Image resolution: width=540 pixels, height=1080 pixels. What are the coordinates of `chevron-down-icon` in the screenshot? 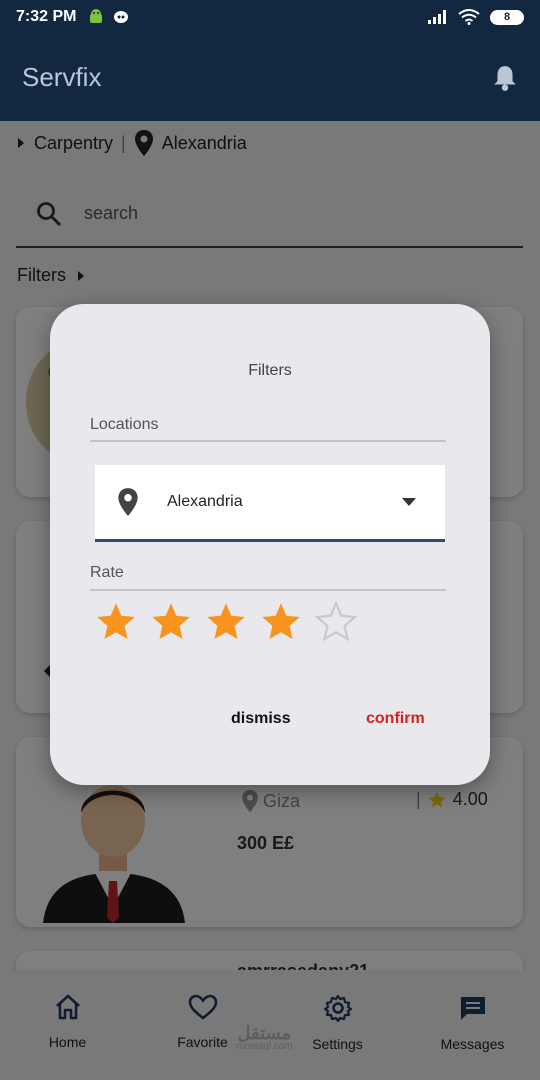 It's located at (409, 502).